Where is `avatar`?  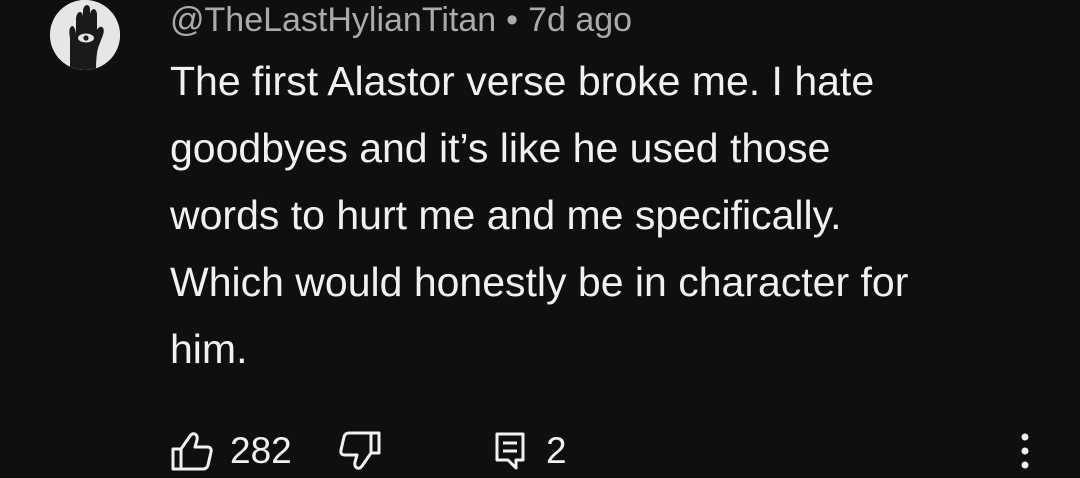 avatar is located at coordinates (85, 35).